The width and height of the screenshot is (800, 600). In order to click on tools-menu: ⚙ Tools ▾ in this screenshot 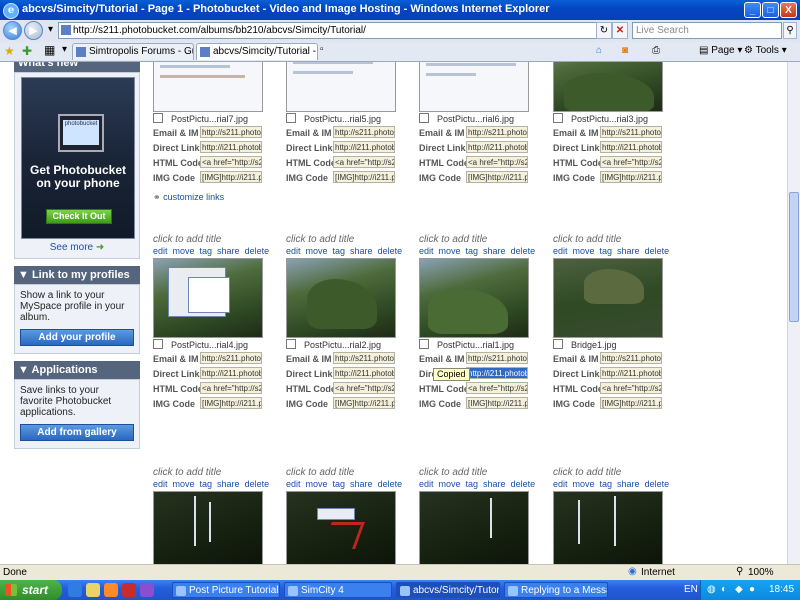, I will do `click(765, 50)`.